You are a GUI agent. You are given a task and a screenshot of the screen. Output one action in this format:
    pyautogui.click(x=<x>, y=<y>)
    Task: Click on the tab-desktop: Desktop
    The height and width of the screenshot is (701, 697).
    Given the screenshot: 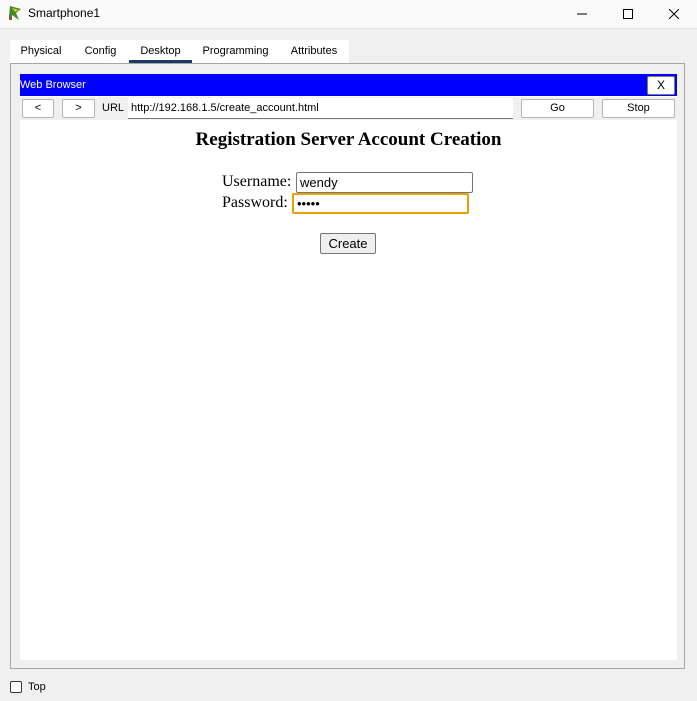 What is the action you would take?
    pyautogui.click(x=160, y=51)
    